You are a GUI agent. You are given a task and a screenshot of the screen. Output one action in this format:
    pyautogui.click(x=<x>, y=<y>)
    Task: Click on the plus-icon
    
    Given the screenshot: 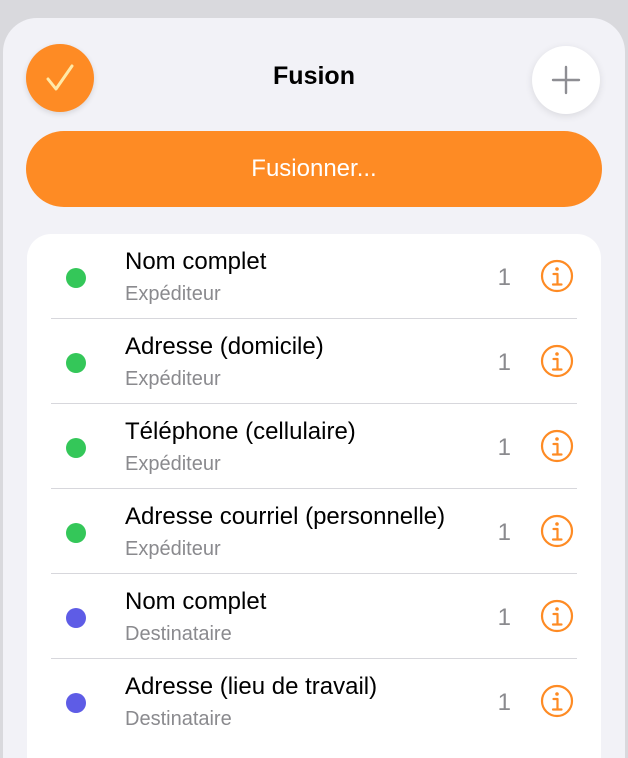 What is the action you would take?
    pyautogui.click(x=566, y=80)
    